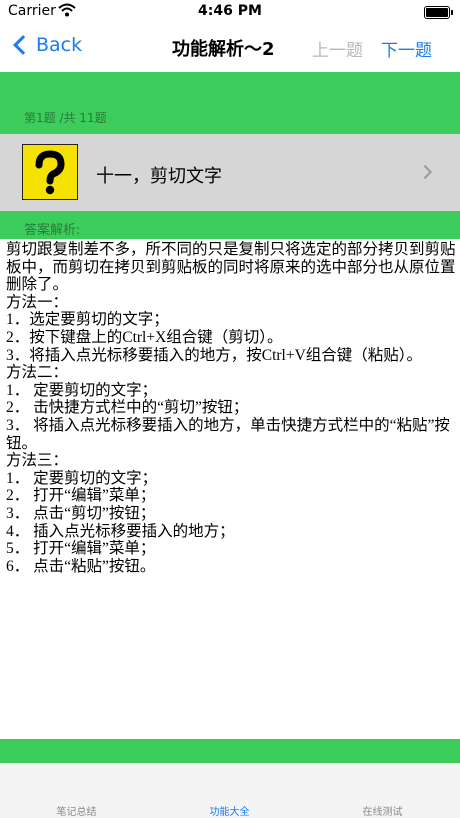 This screenshot has height=818, width=460. I want to click on tab-notes: 笔记总结, so click(76, 810).